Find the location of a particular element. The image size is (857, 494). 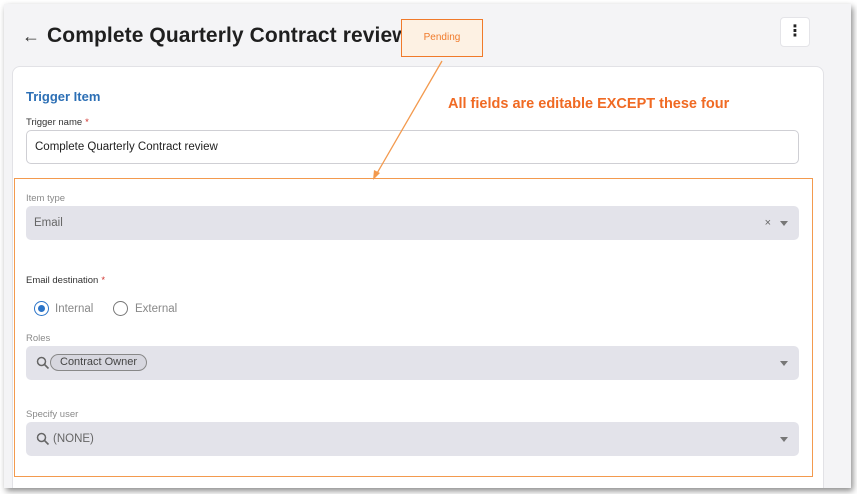

radio-external is located at coordinates (120, 308).